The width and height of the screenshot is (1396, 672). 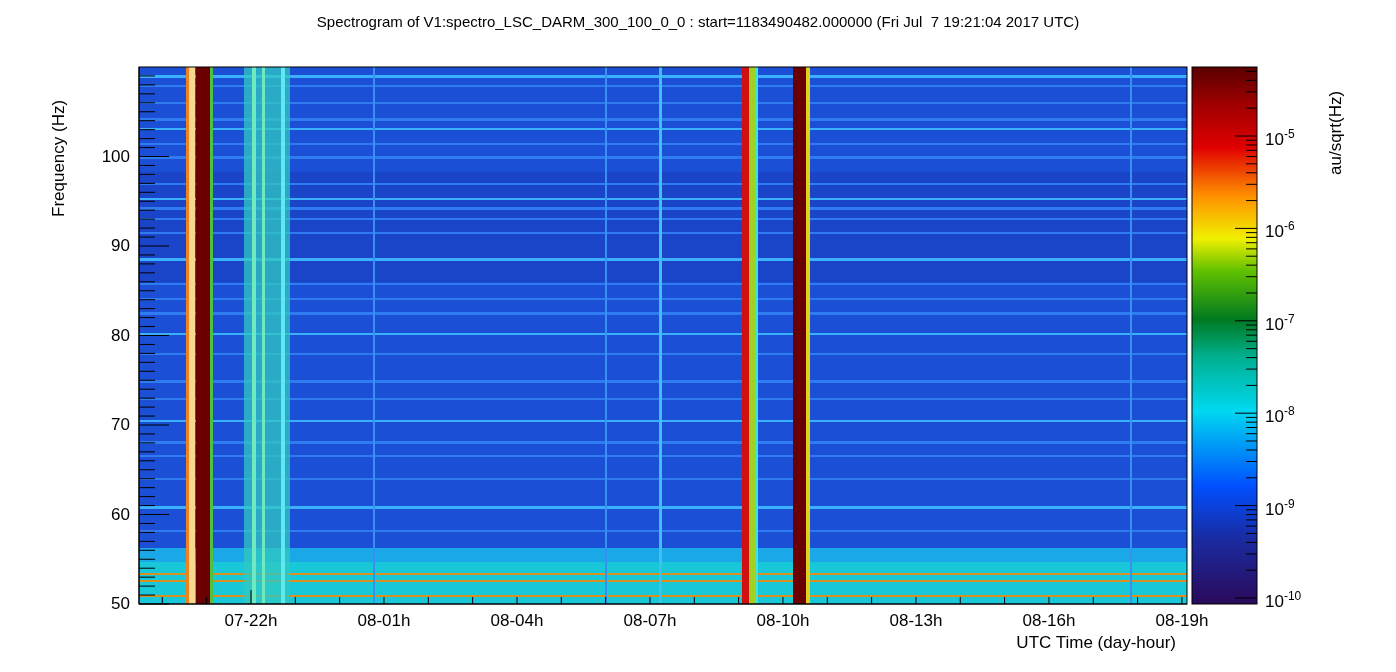 I want to click on x-tick-label: 08-01h, so click(x=384, y=620).